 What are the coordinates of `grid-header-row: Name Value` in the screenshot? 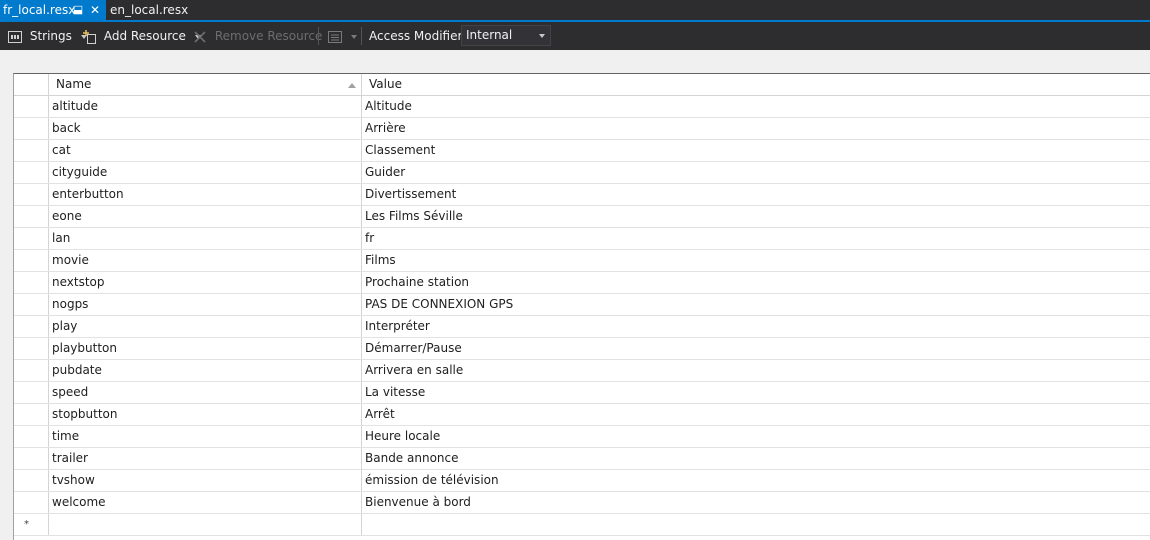 It's located at (582, 85).